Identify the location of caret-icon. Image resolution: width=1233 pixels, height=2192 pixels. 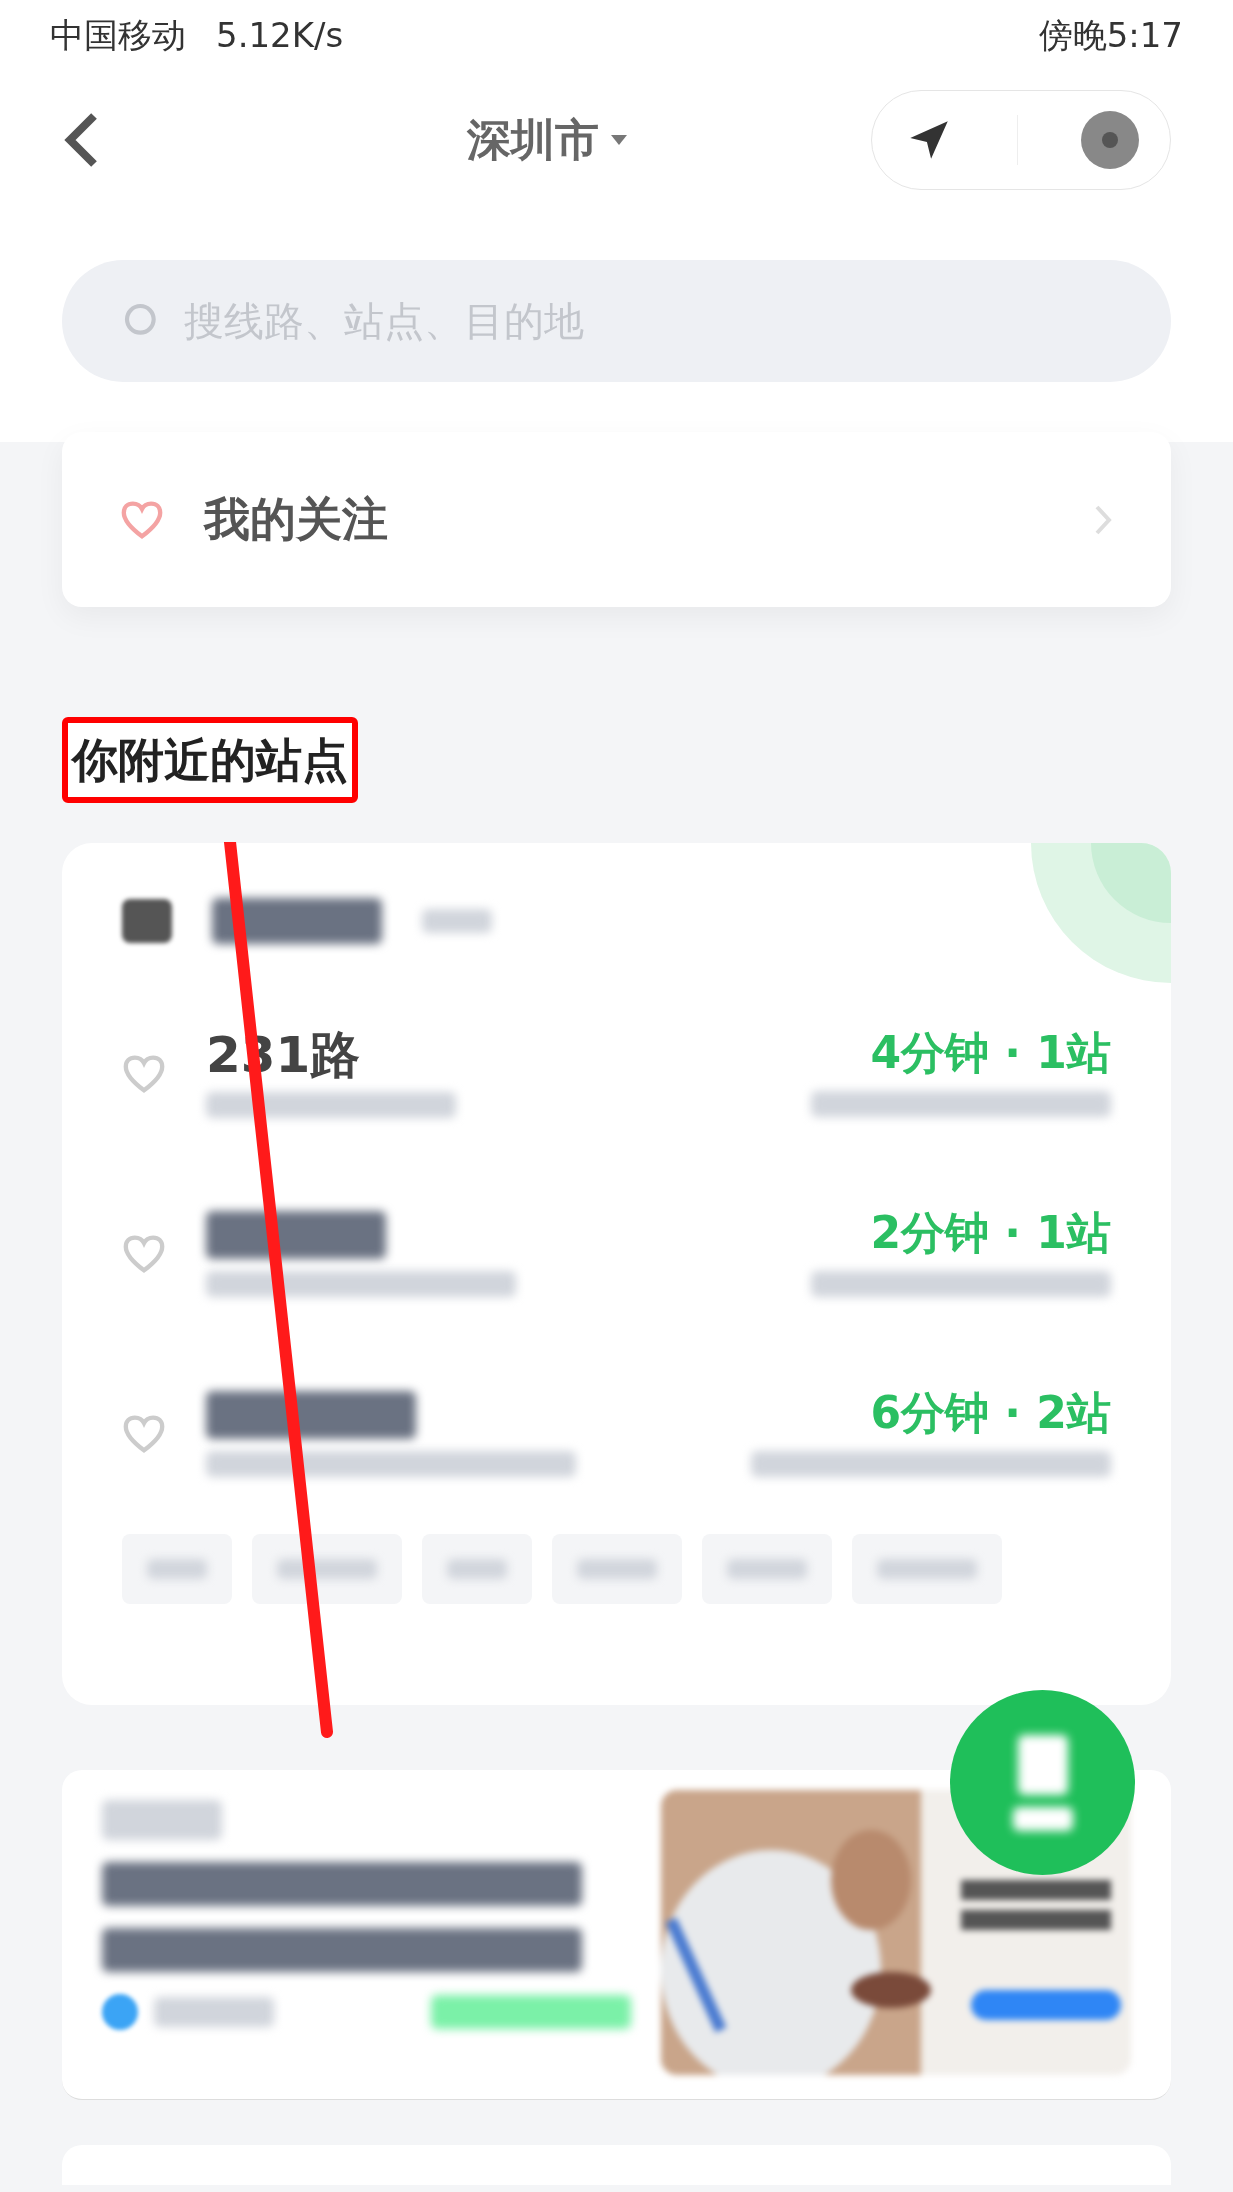
(618, 140).